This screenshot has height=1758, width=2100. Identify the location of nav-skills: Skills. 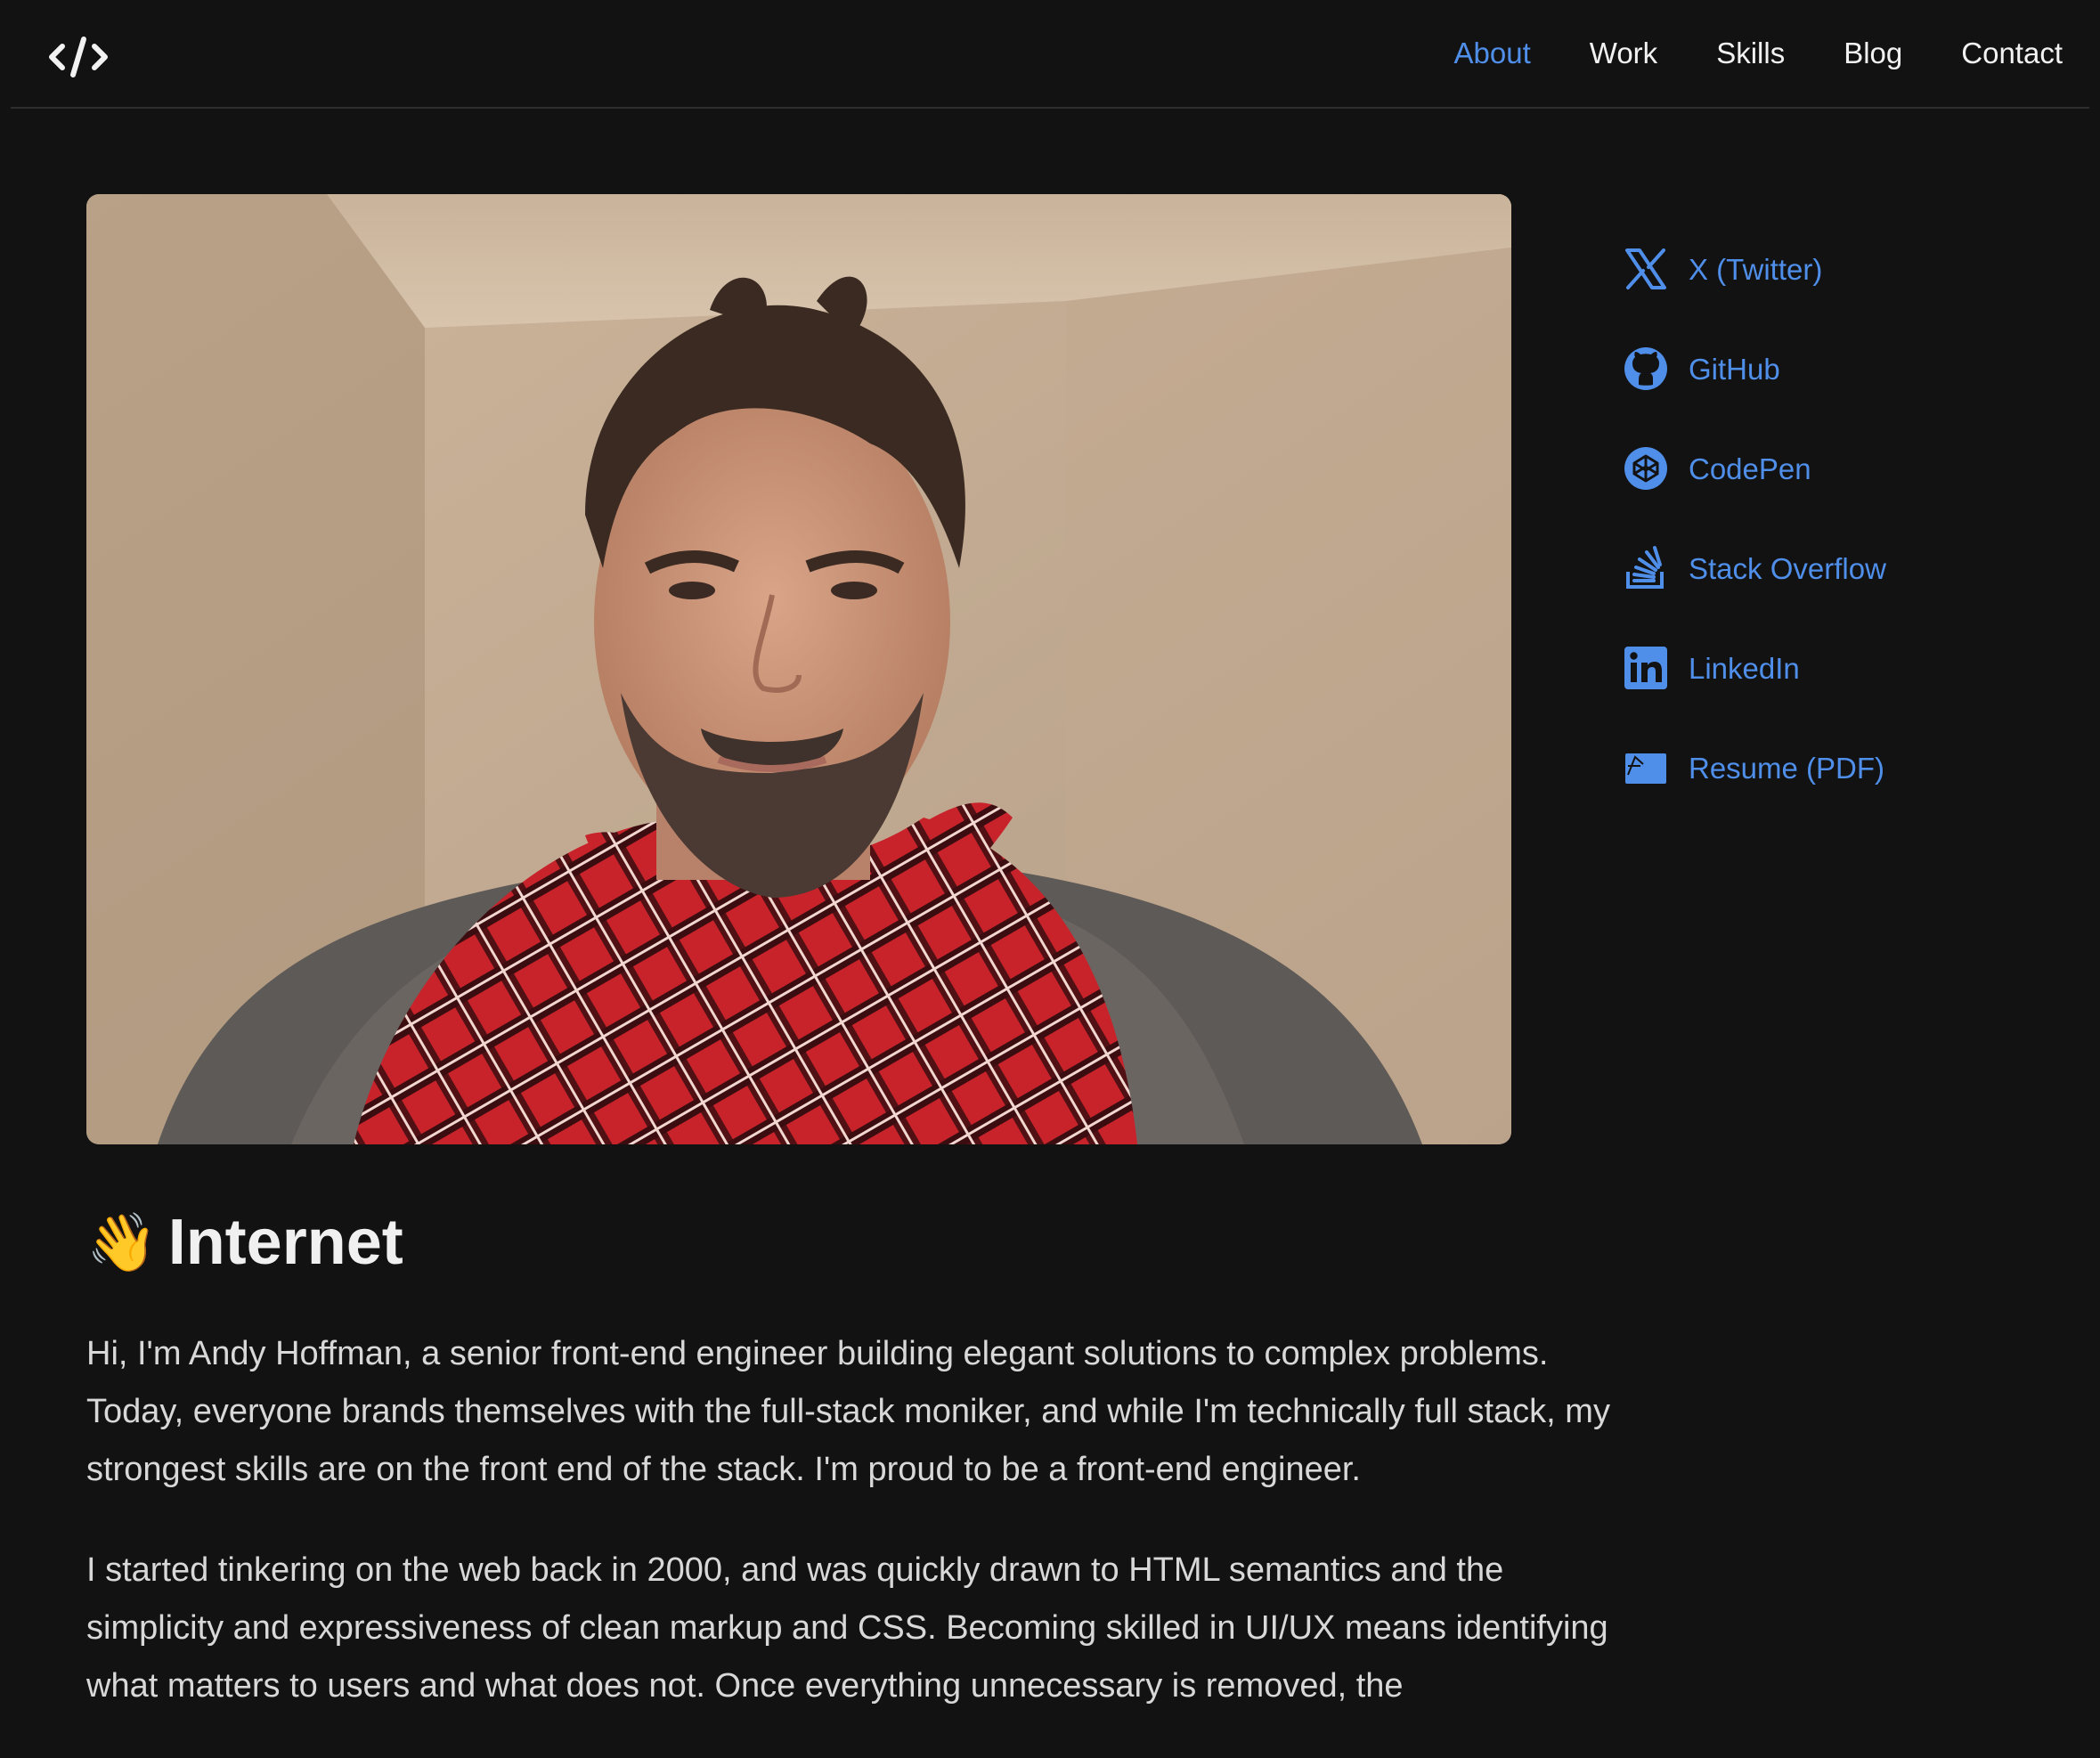
(1750, 53).